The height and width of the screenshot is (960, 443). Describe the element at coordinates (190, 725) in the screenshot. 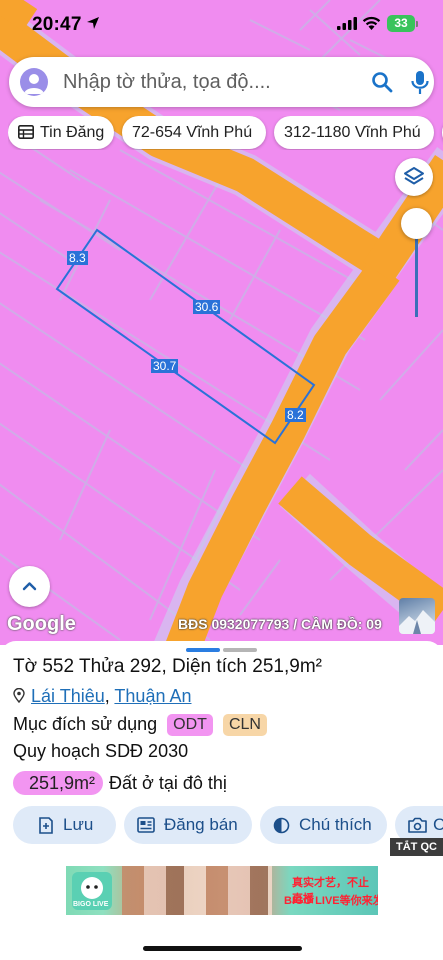

I see `purpose-tag-odt: ODT` at that location.